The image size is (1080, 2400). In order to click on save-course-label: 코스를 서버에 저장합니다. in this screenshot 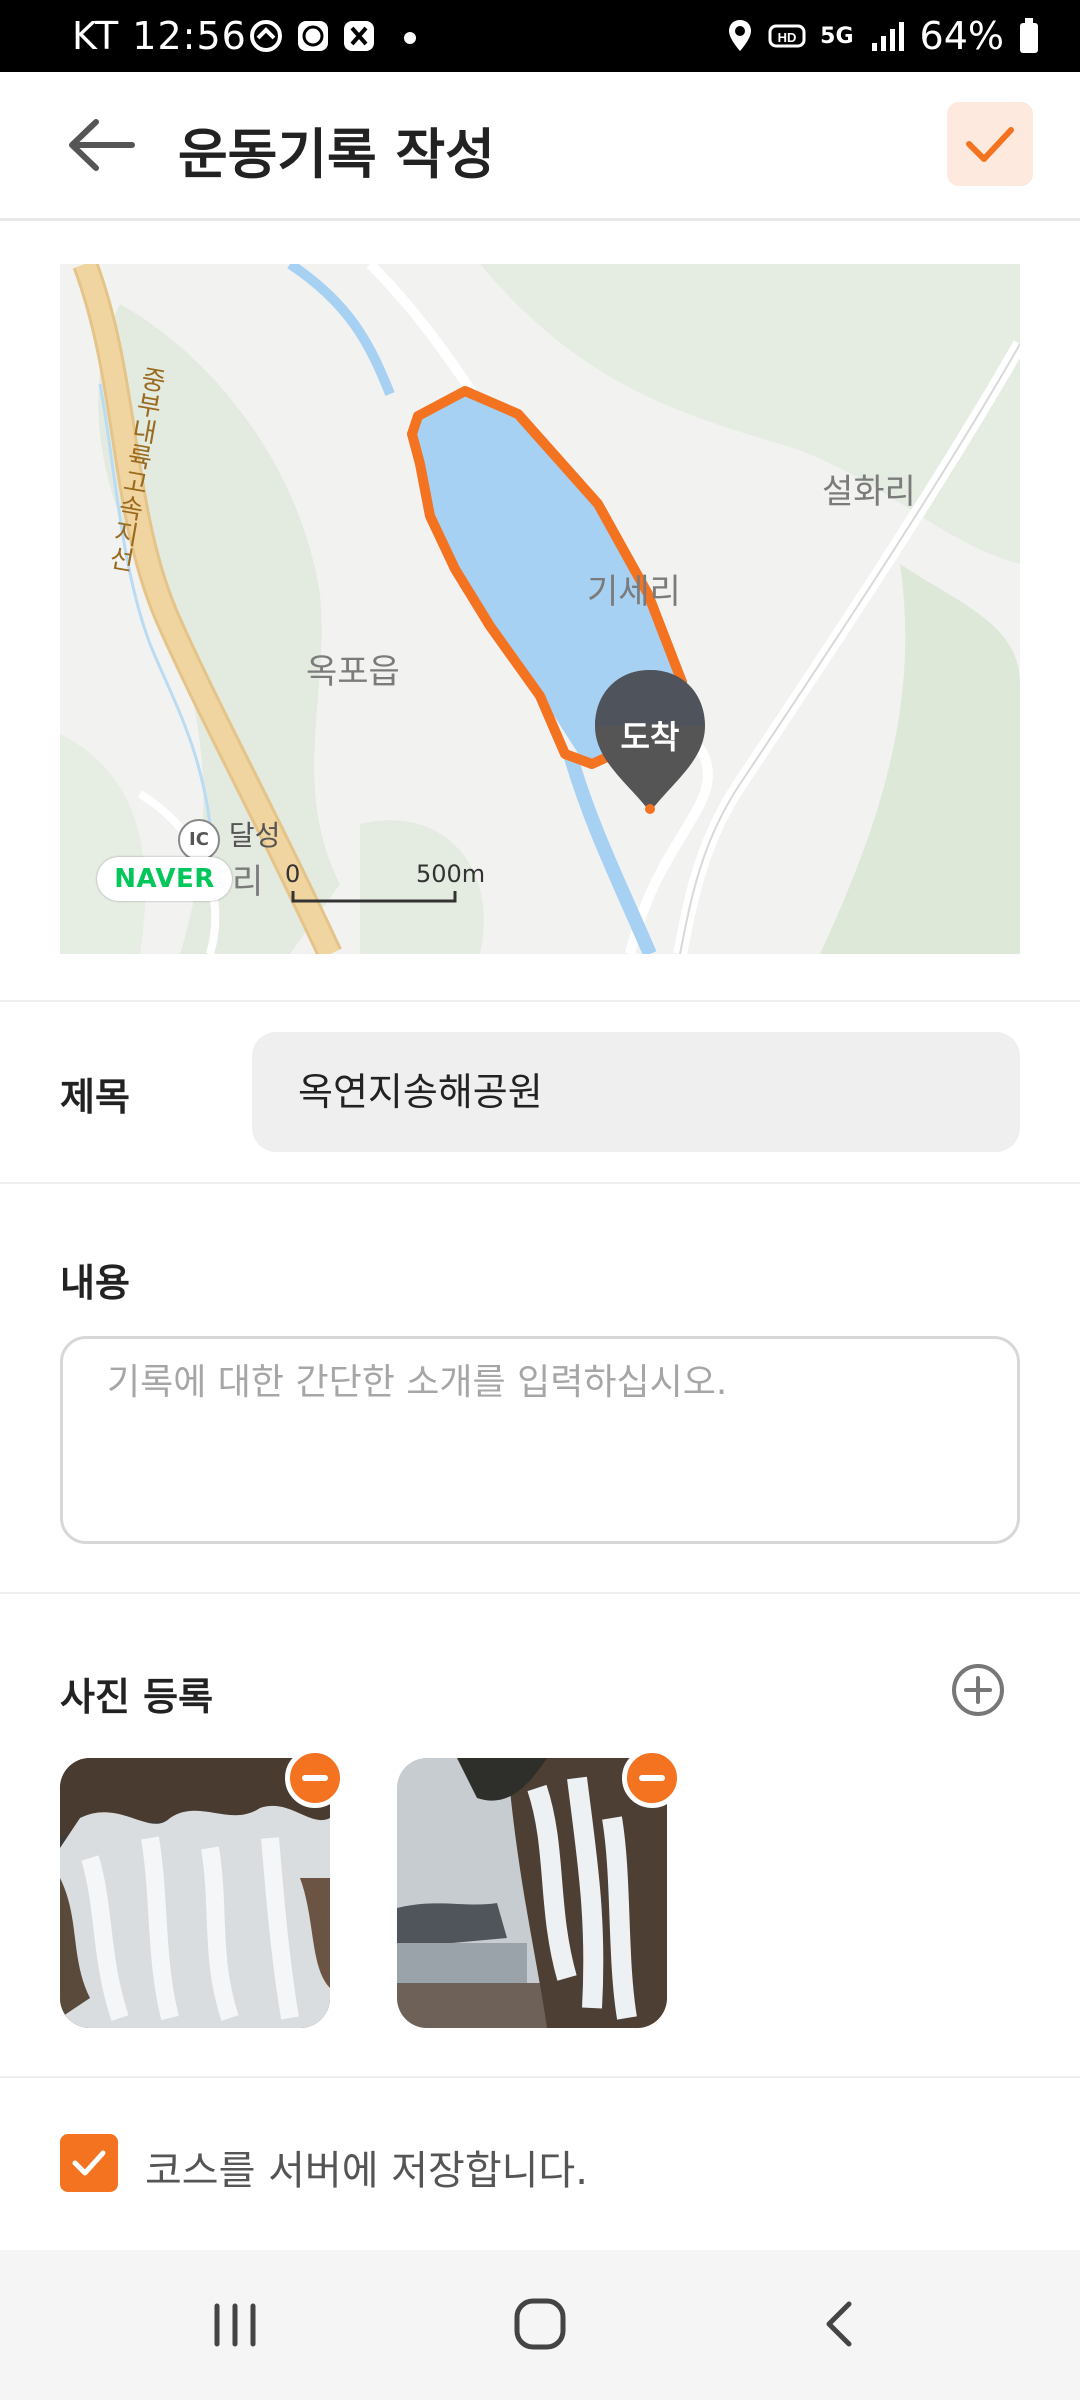, I will do `click(366, 2167)`.